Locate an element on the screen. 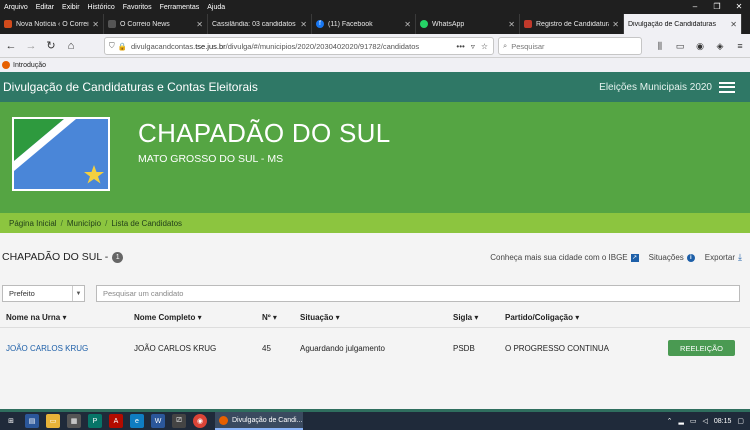 Image resolution: width=750 pixels, height=430 pixels. info-icon: i is located at coordinates (690, 257).